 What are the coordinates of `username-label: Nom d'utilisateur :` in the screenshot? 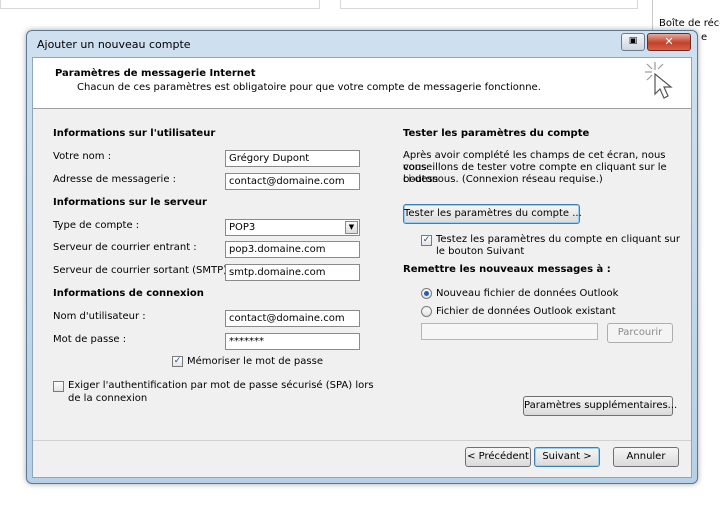 It's located at (99, 316).